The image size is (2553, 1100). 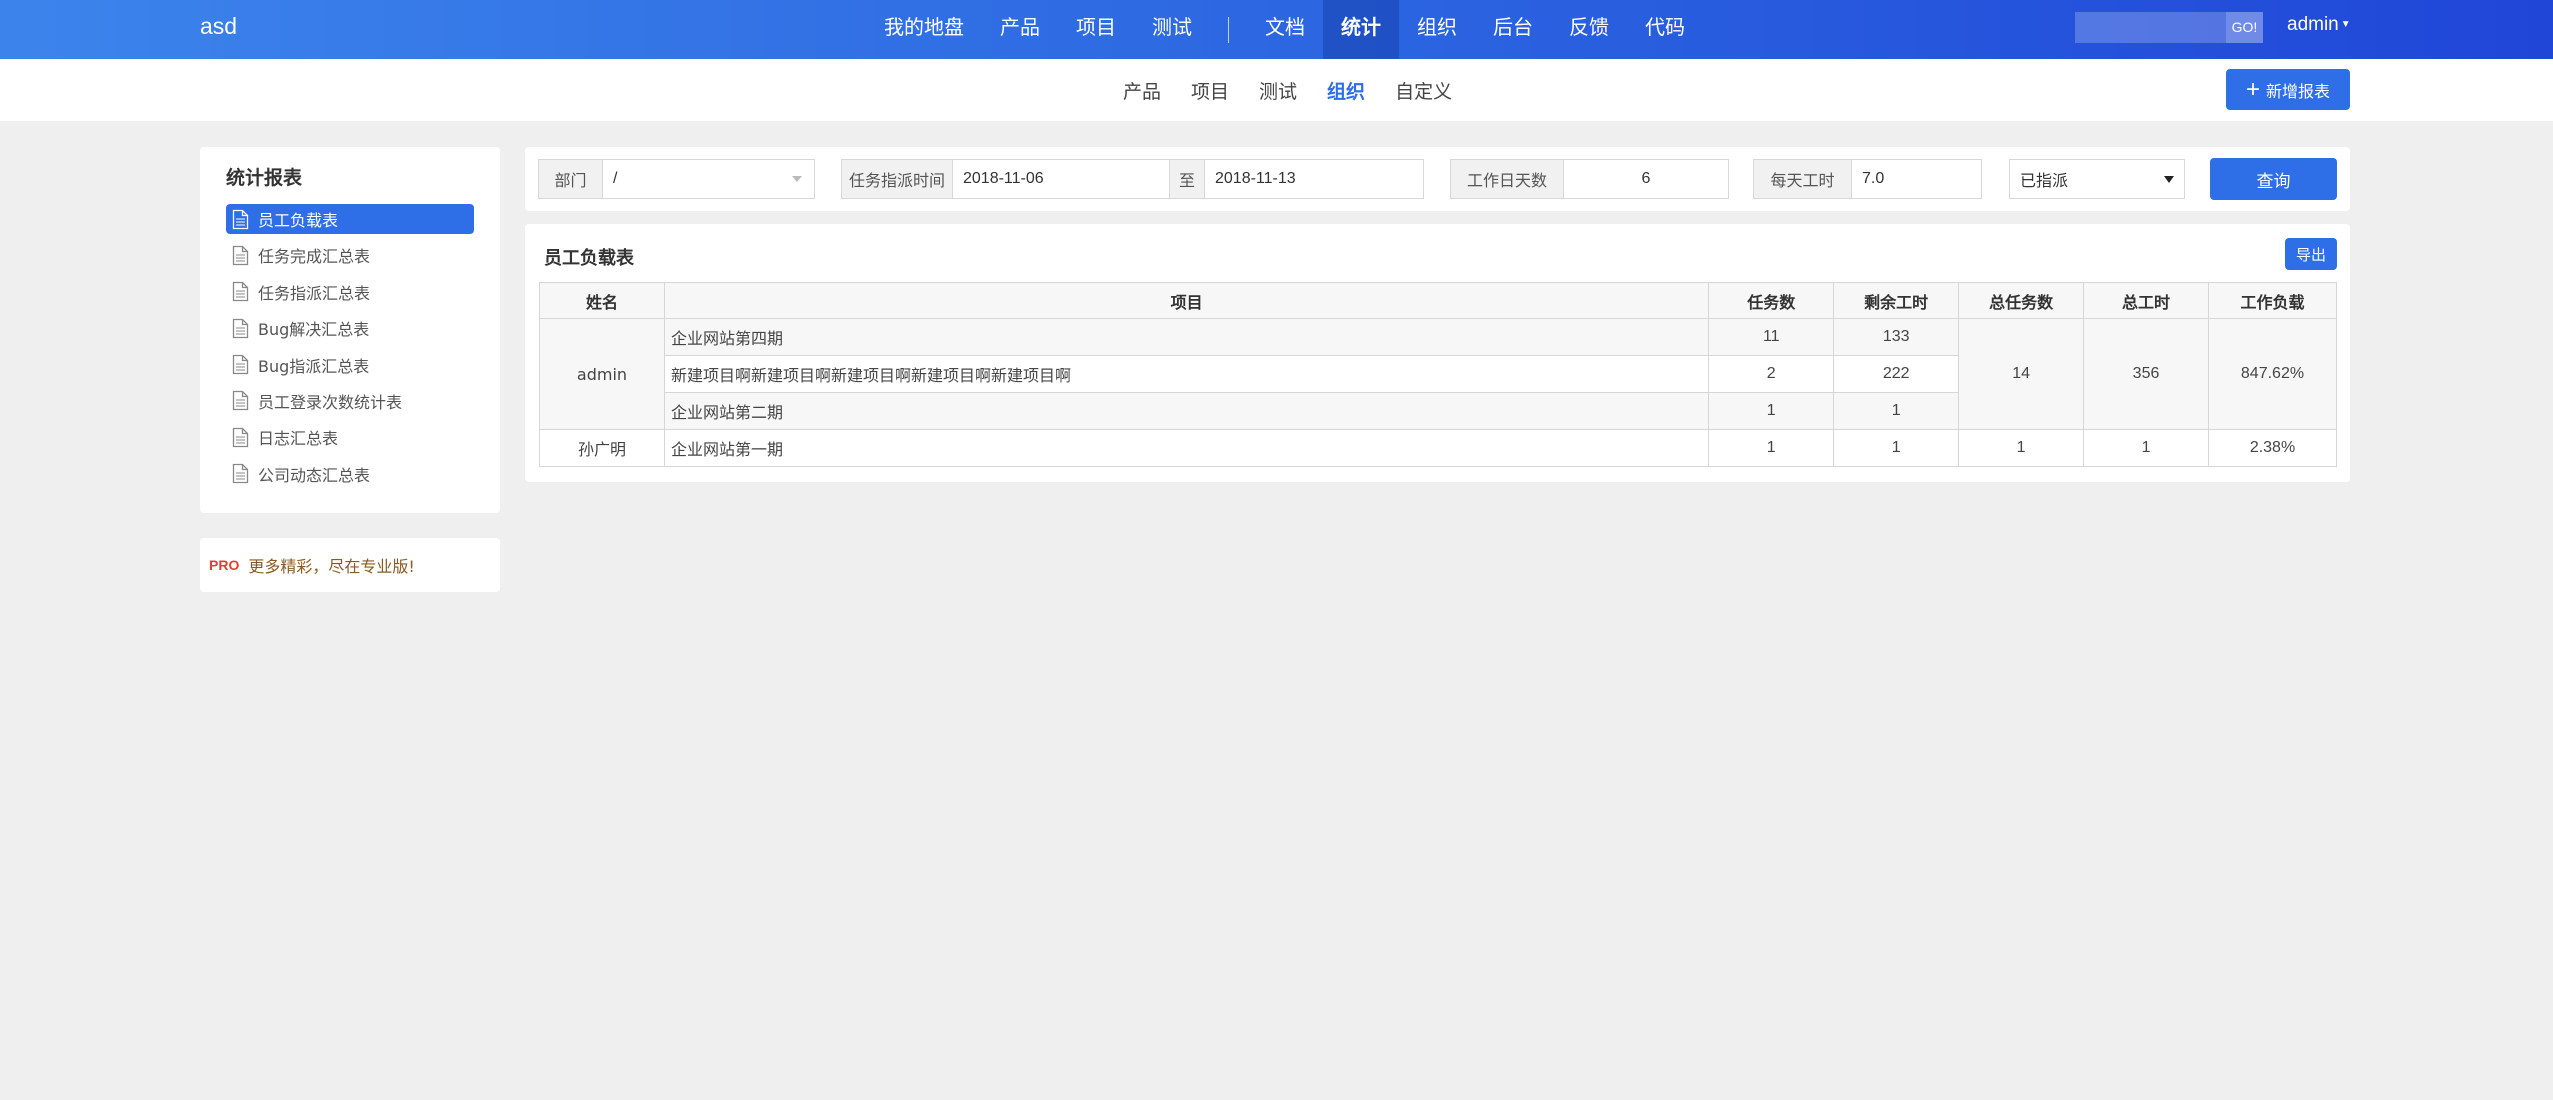 What do you see at coordinates (314, 366) in the screenshot?
I see `sidebar-item-label: Bug指派汇总表` at bounding box center [314, 366].